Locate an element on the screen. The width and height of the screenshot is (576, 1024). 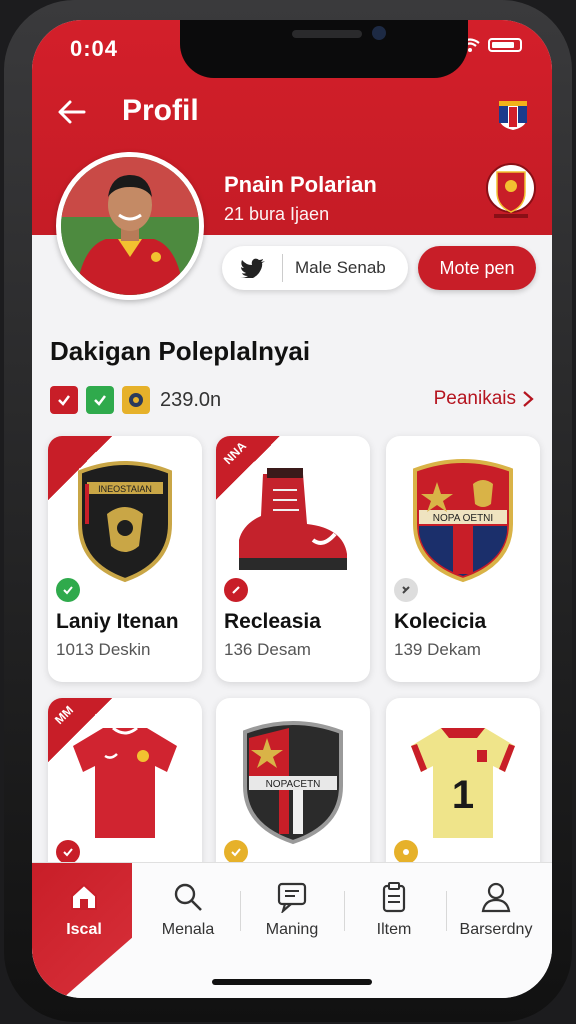
bottom-navigation: Iscal Menala Maning Iltem Barserdny is located at coordinates (292, 930).